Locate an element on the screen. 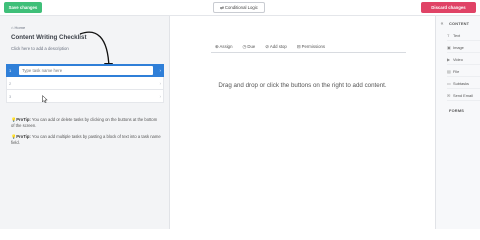  task-number: 2 is located at coordinates (10, 83).